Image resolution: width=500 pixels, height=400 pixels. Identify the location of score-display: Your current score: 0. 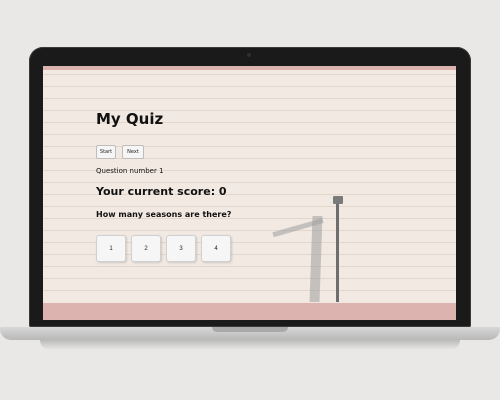
(161, 191).